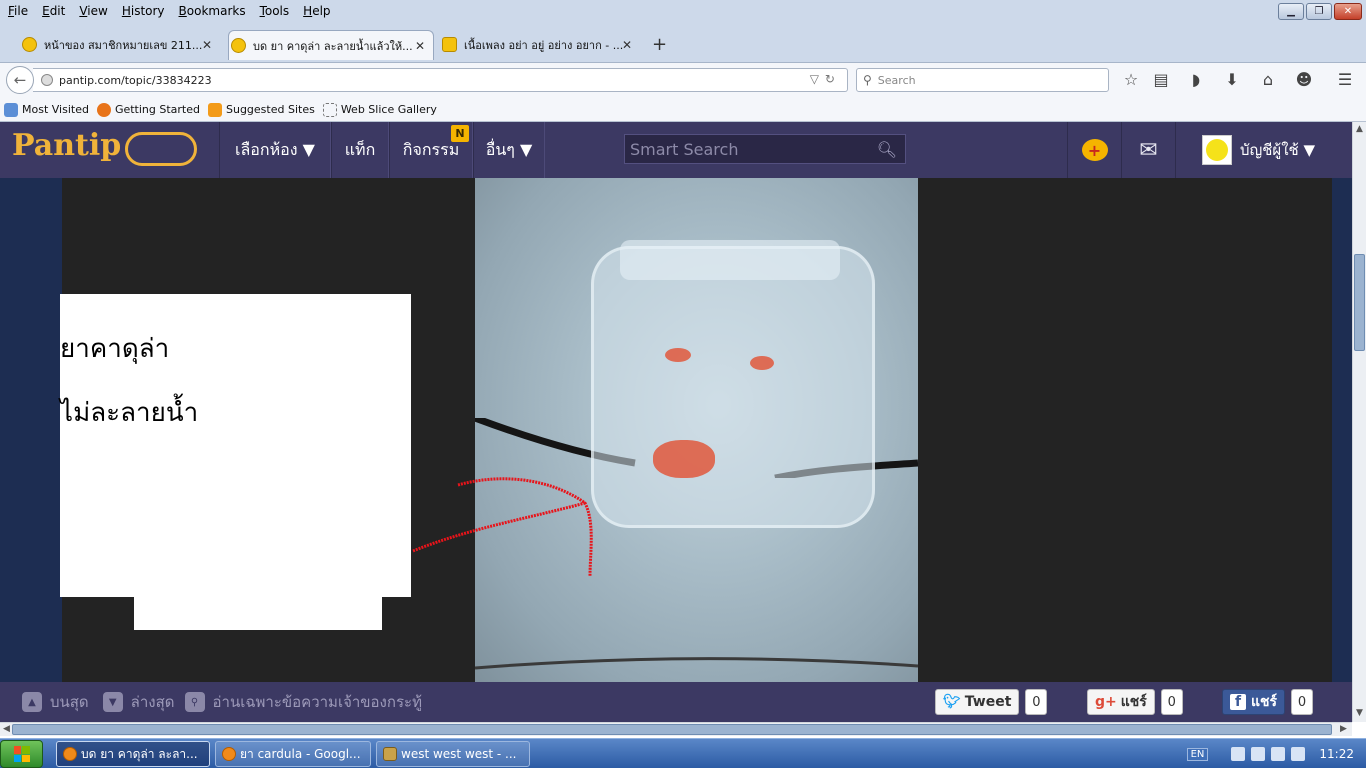 Image resolution: width=1366 pixels, height=768 pixels. What do you see at coordinates (887, 149) in the screenshot?
I see `search-icon: 🔍︎` at bounding box center [887, 149].